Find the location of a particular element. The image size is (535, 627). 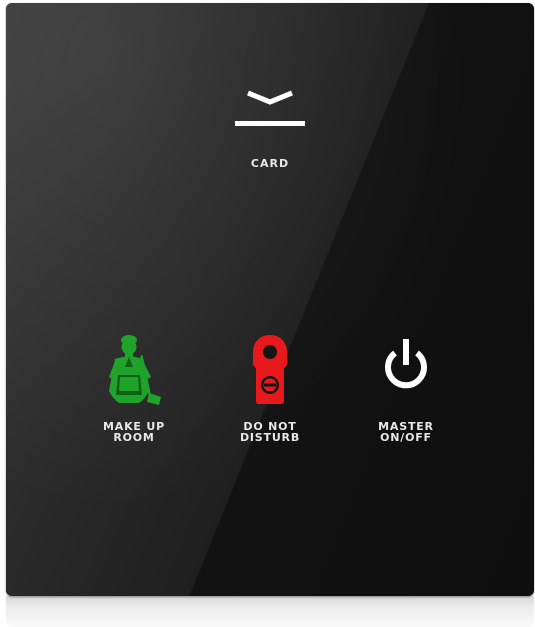

do-not-disturb-button: DO NOT DISTURB is located at coordinates (270, 393).